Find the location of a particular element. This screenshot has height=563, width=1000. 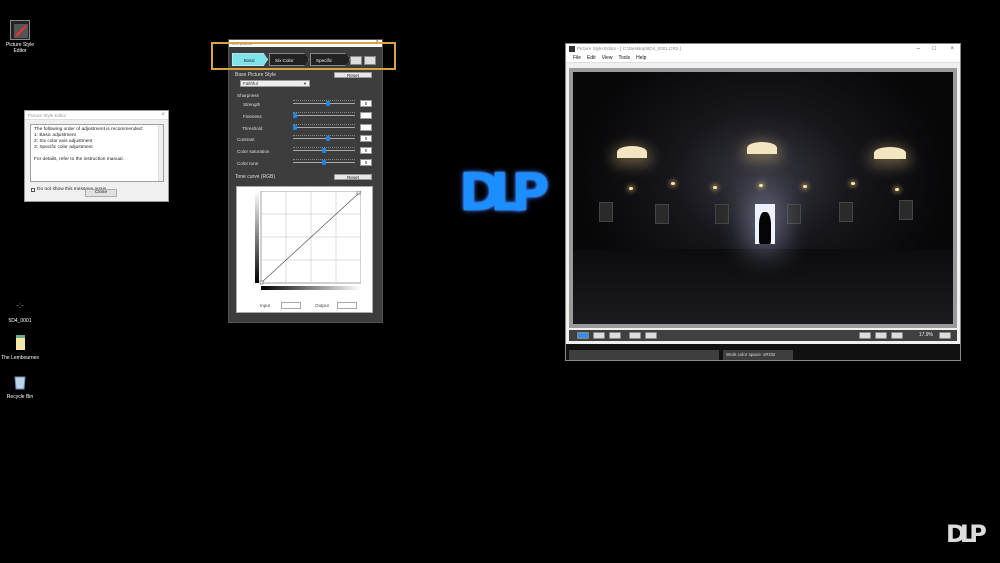

view-toolbar: 17.9% is located at coordinates (763, 335).